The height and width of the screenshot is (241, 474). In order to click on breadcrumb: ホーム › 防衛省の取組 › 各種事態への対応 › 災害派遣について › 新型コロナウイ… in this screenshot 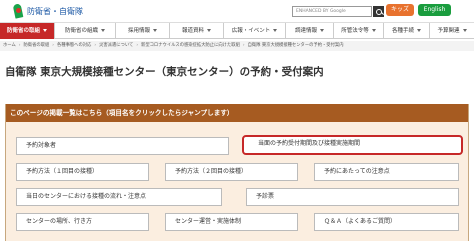, I will do `click(237, 46)`.